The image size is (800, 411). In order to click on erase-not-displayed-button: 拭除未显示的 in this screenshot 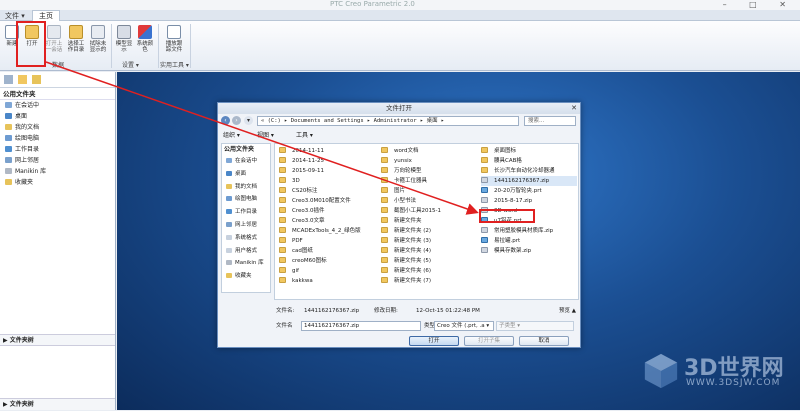, I will do `click(98, 39)`.